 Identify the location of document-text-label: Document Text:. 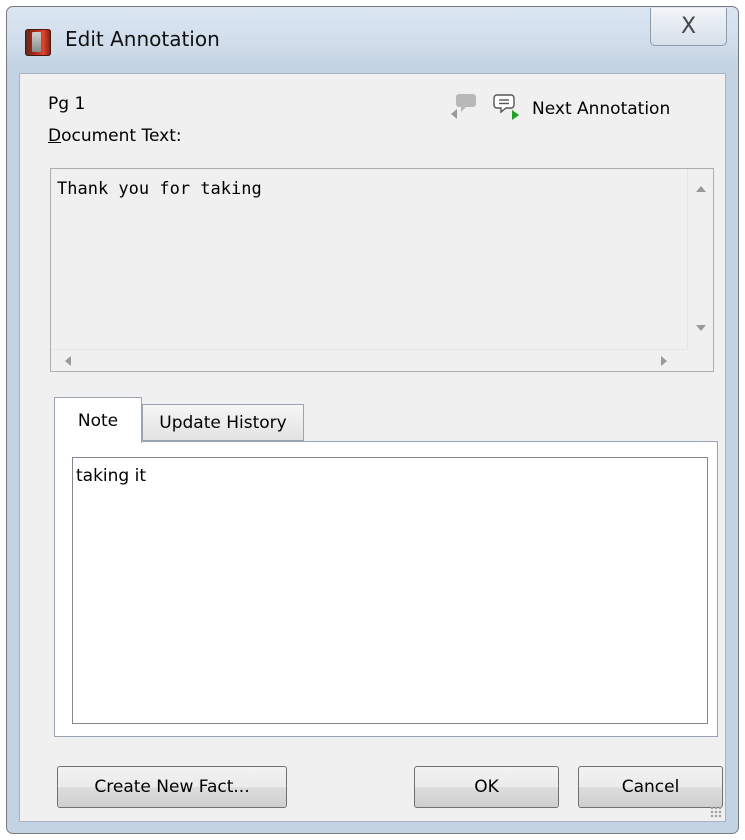
(115, 136).